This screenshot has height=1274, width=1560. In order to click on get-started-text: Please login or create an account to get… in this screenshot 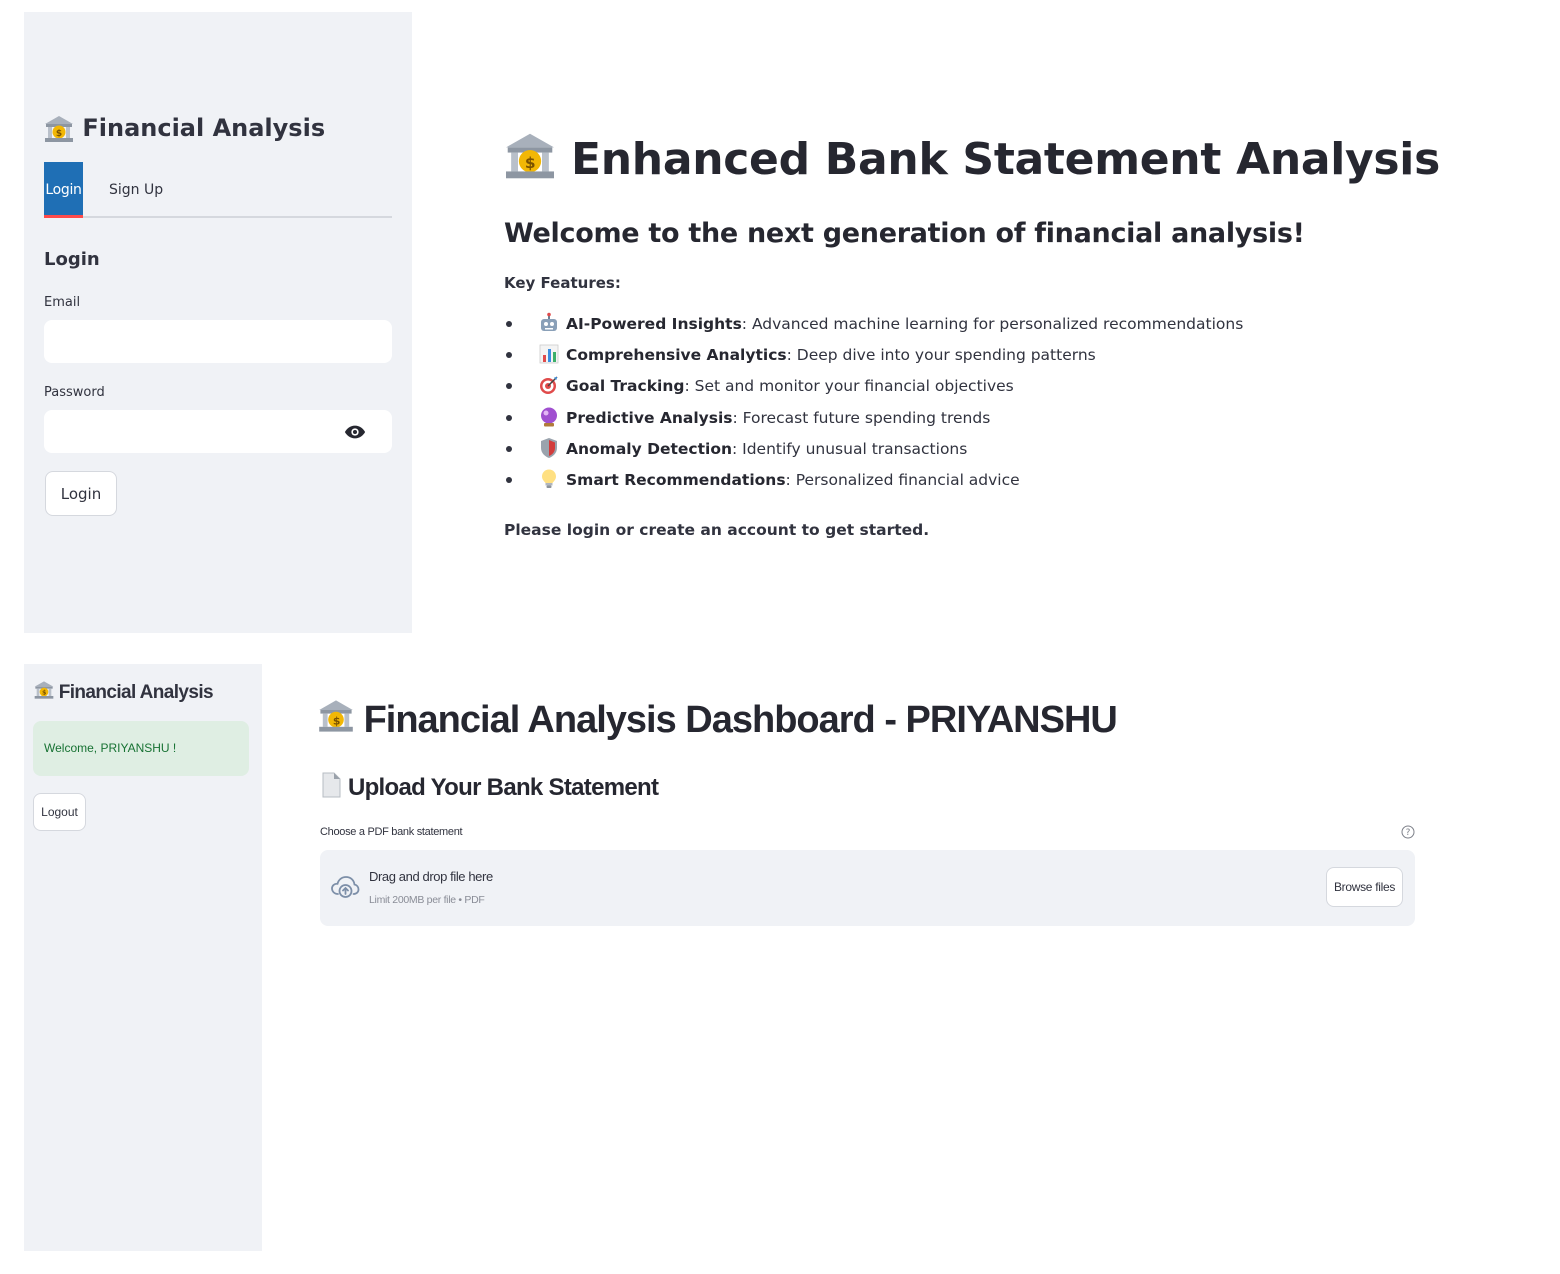, I will do `click(717, 530)`.